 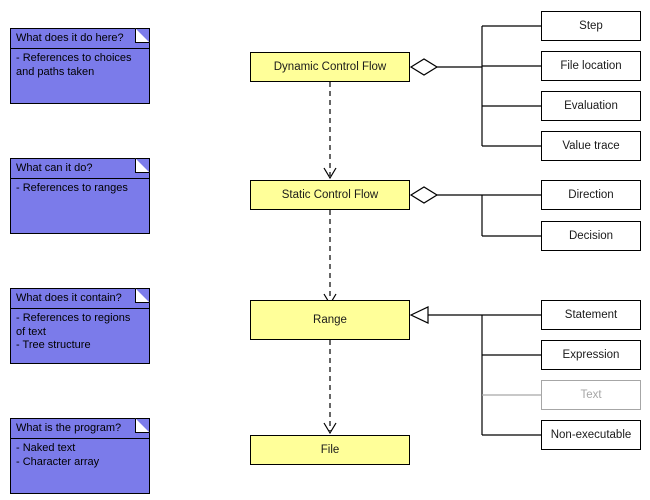 I want to click on note-title: What is the program?, so click(x=80, y=428).